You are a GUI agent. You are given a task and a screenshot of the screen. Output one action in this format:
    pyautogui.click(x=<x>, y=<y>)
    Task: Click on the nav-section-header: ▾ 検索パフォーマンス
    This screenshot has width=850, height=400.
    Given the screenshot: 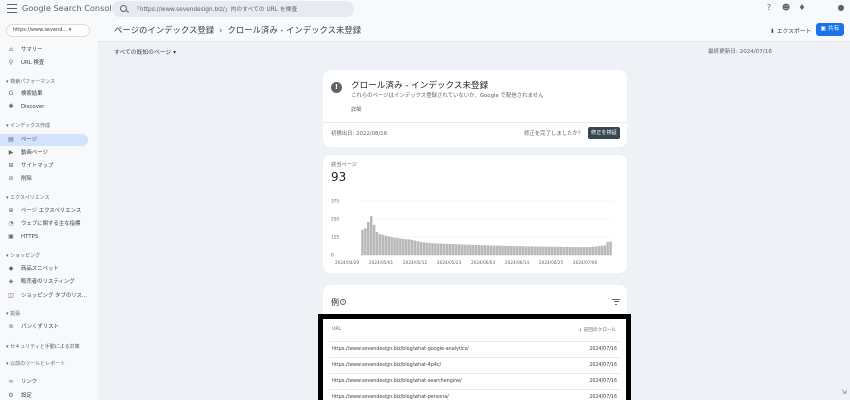 What is the action you would take?
    pyautogui.click(x=30, y=81)
    